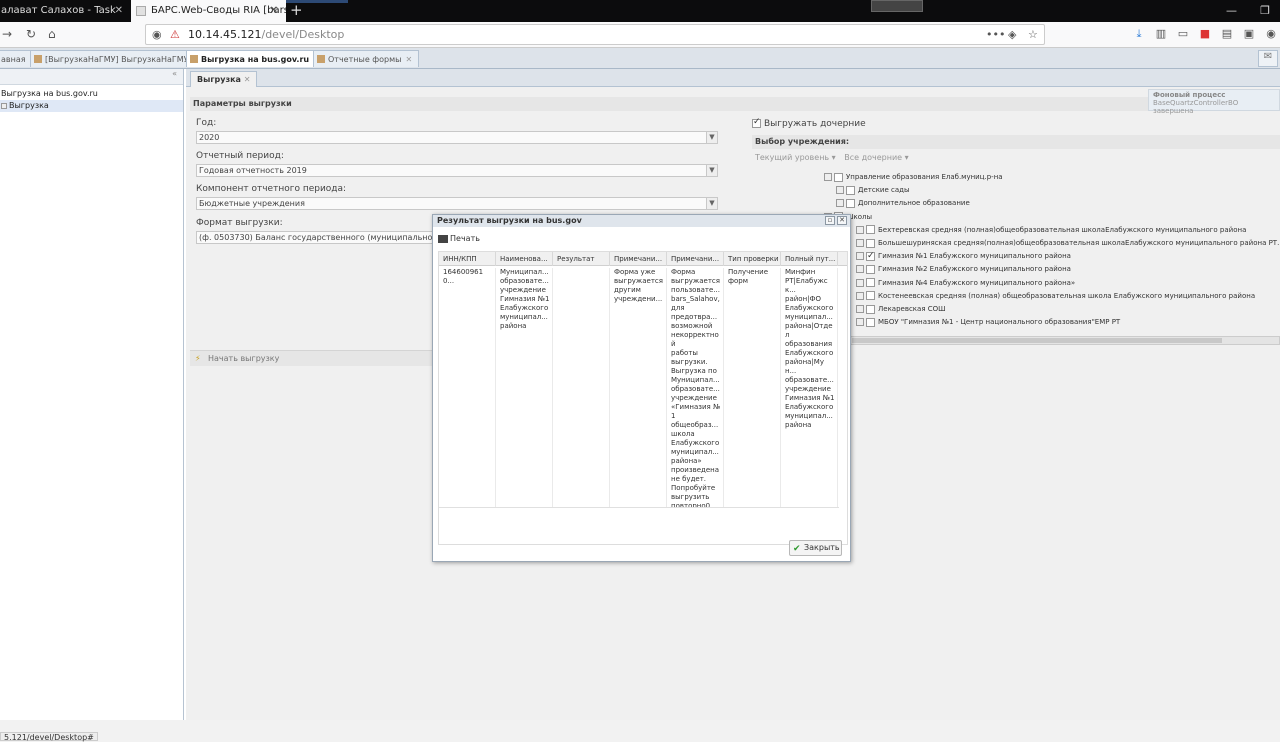  What do you see at coordinates (876, 157) in the screenshot?
I see `all-children-button: Все дочерние ▾` at bounding box center [876, 157].